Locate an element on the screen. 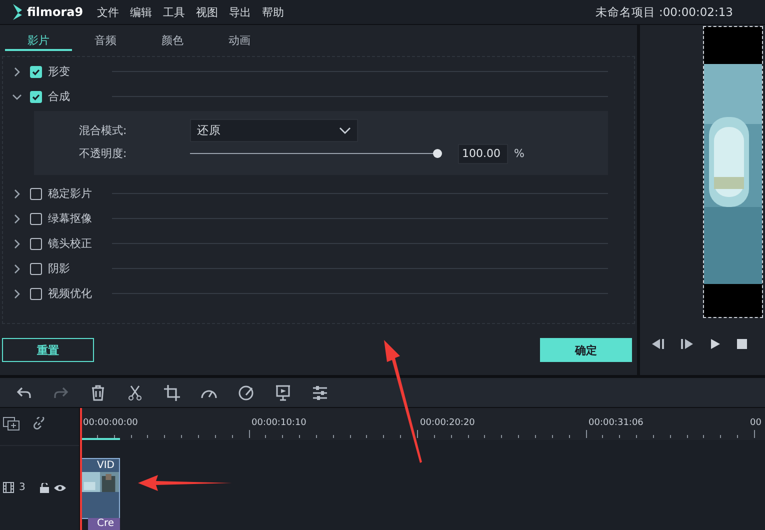 The image size is (765, 530). field-label: 不透明度: is located at coordinates (103, 153).